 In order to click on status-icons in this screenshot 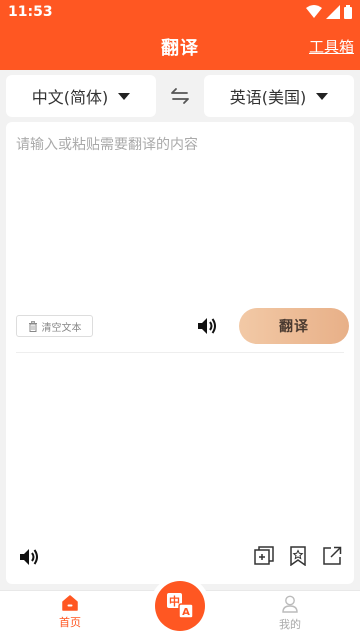, I will do `click(329, 12)`.